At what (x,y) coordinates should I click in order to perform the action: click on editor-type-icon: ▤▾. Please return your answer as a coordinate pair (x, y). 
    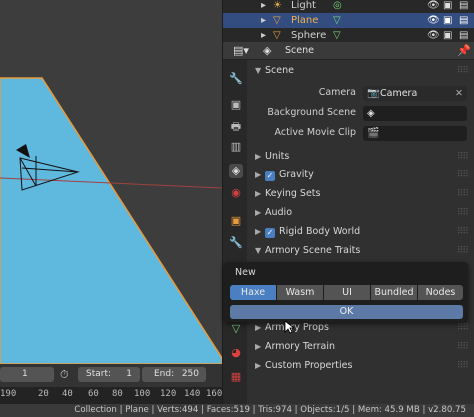
    Looking at the image, I should click on (241, 50).